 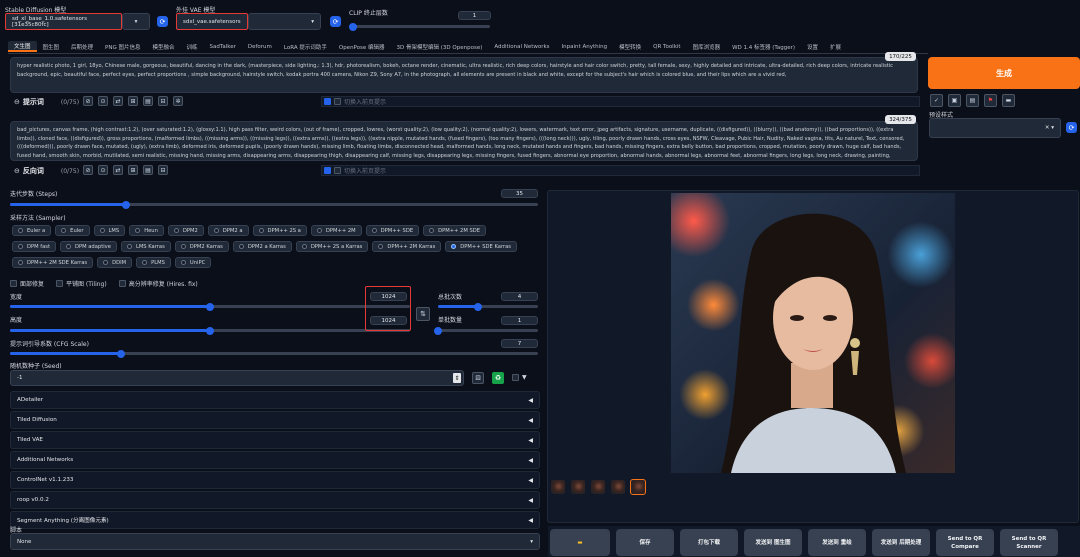 What do you see at coordinates (813, 333) in the screenshot?
I see `generated-image` at bounding box center [813, 333].